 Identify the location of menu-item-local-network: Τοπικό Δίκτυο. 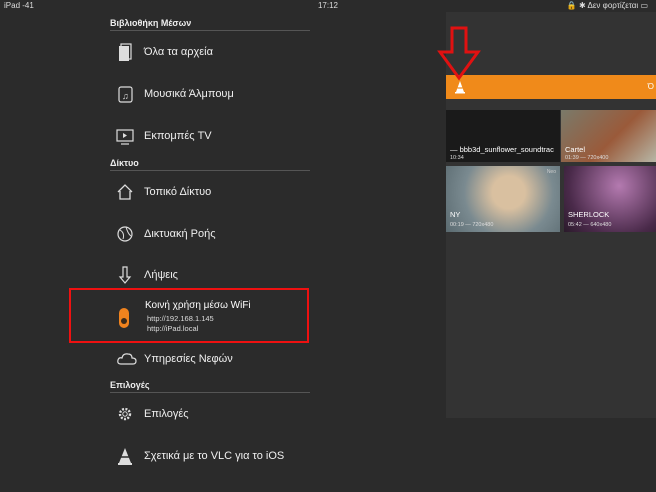
(210, 193).